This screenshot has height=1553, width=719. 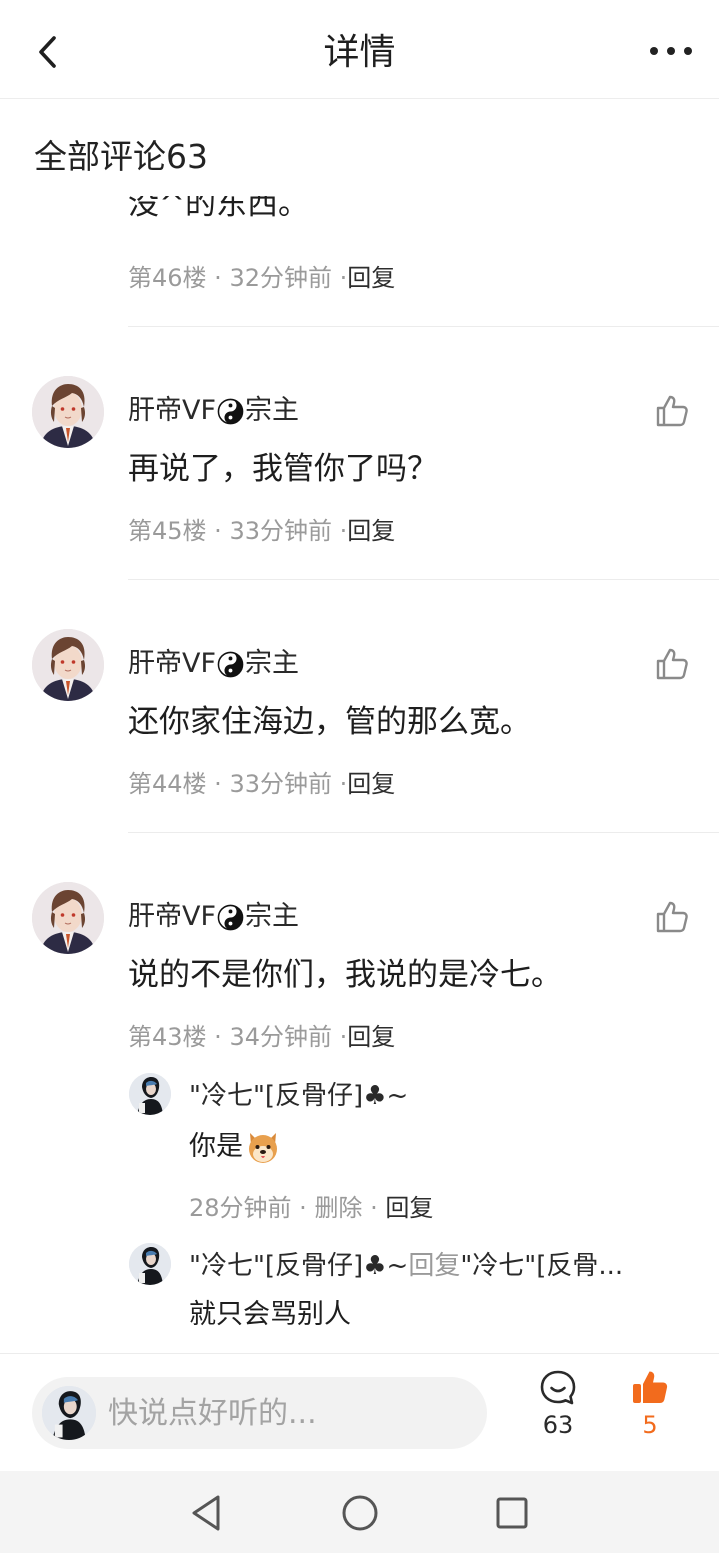 I want to click on page-title: 详情, so click(x=359, y=52).